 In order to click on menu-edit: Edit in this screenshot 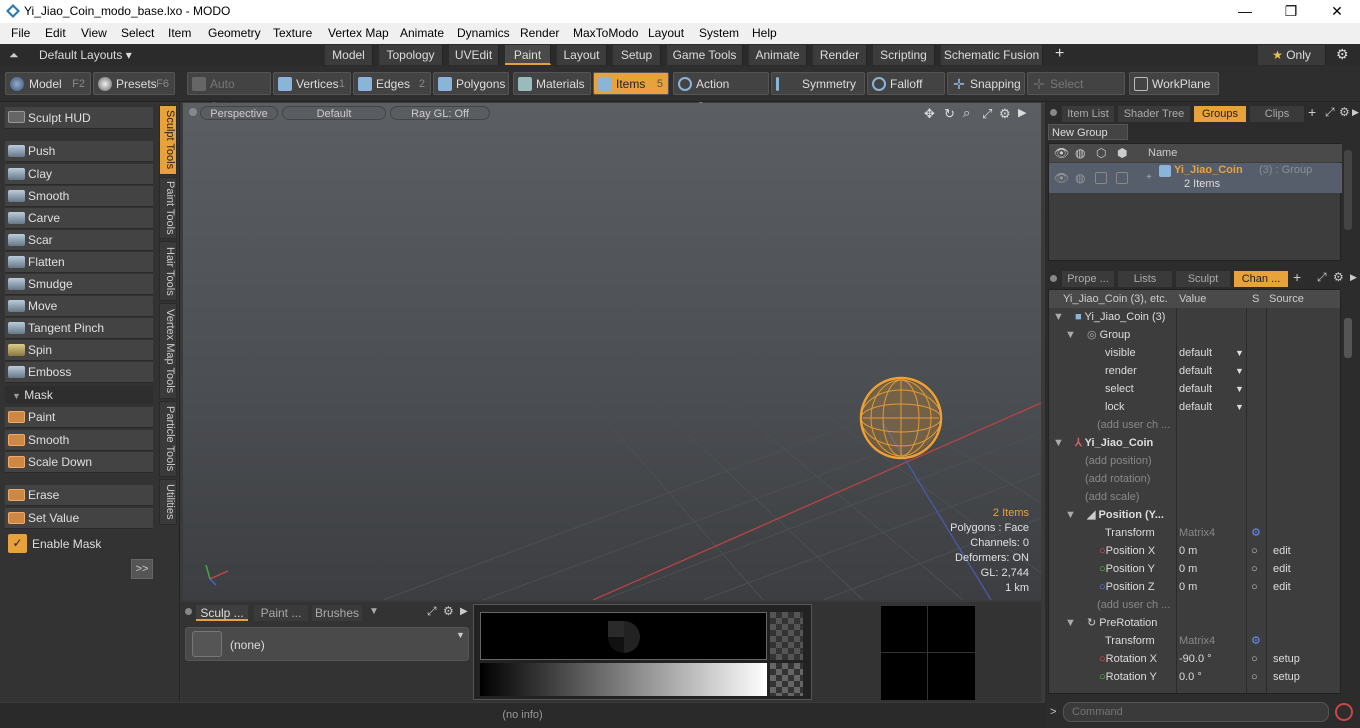, I will do `click(55, 33)`.